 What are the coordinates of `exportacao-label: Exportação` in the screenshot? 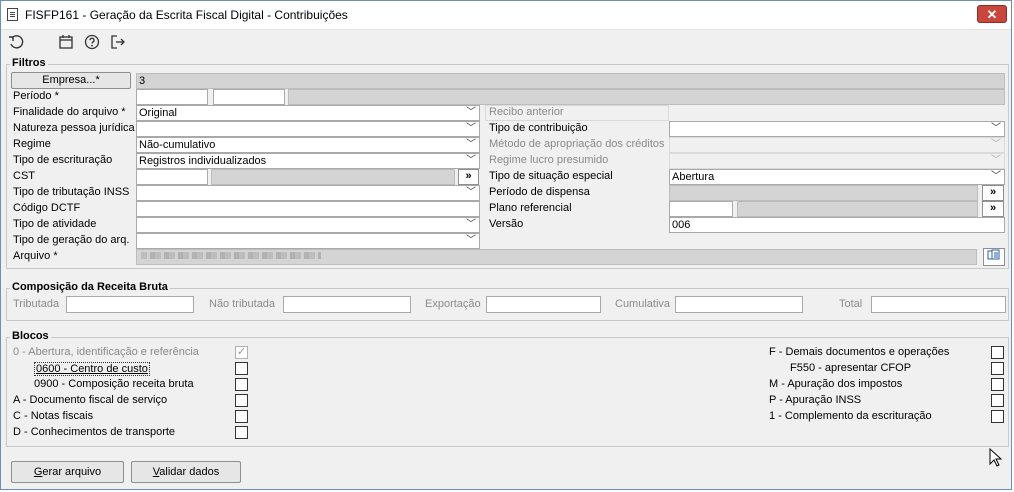 It's located at (453, 304).